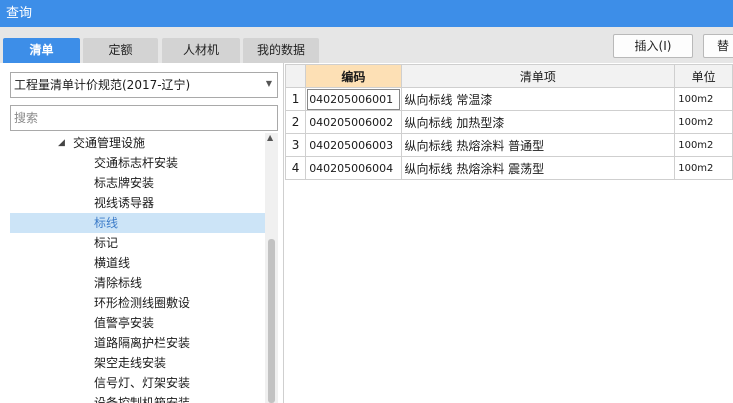 The width and height of the screenshot is (733, 403). What do you see at coordinates (538, 168) in the screenshot?
I see `row-item: 纵向标线 热熔涂料 震荡型` at bounding box center [538, 168].